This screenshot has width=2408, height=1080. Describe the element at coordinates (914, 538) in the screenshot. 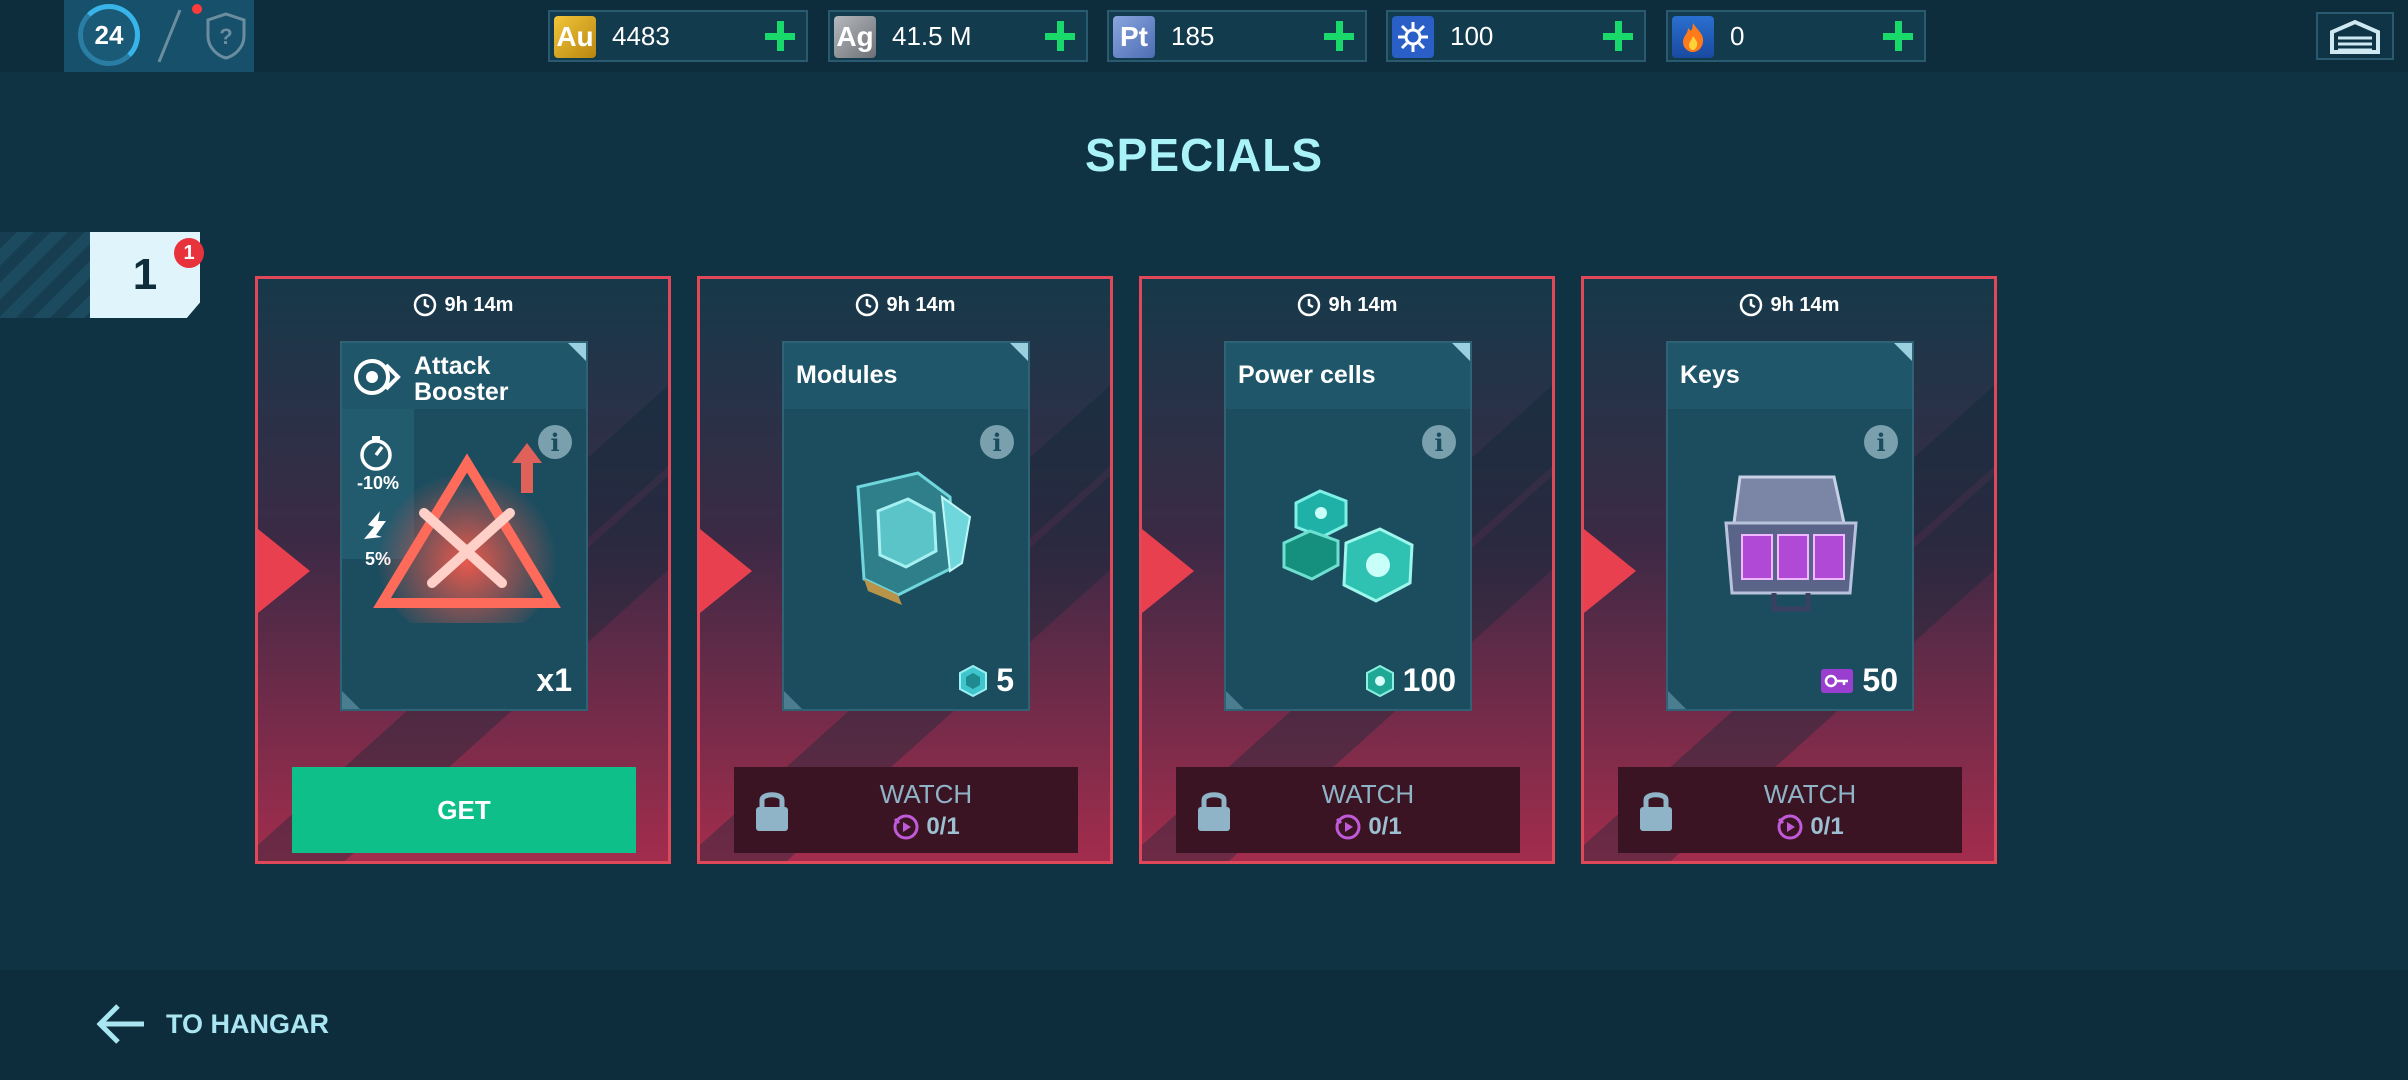

I see `modules-icon` at that location.